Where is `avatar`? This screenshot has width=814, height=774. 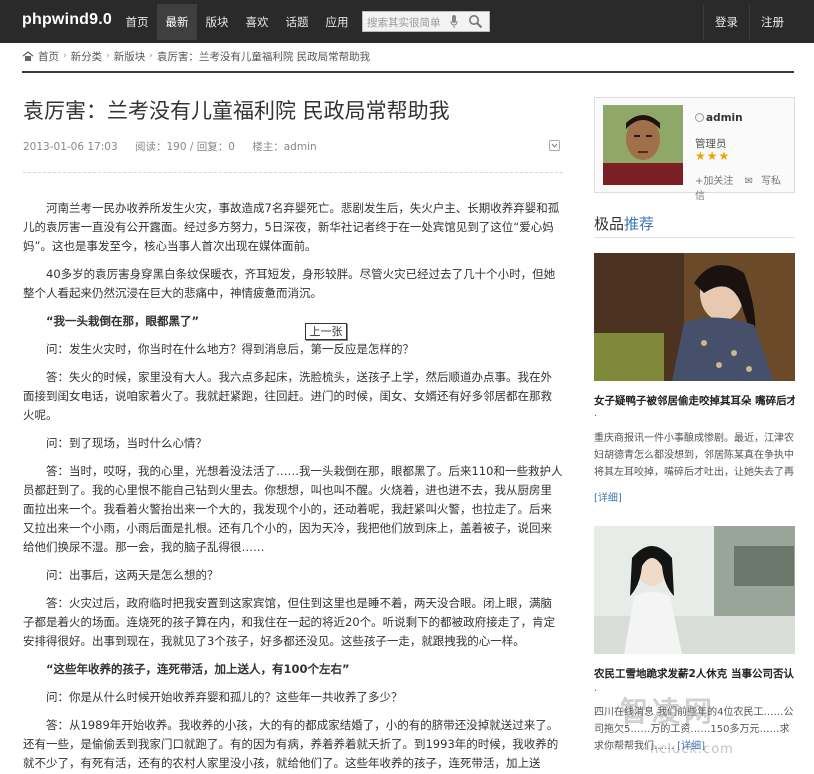 avatar is located at coordinates (643, 145).